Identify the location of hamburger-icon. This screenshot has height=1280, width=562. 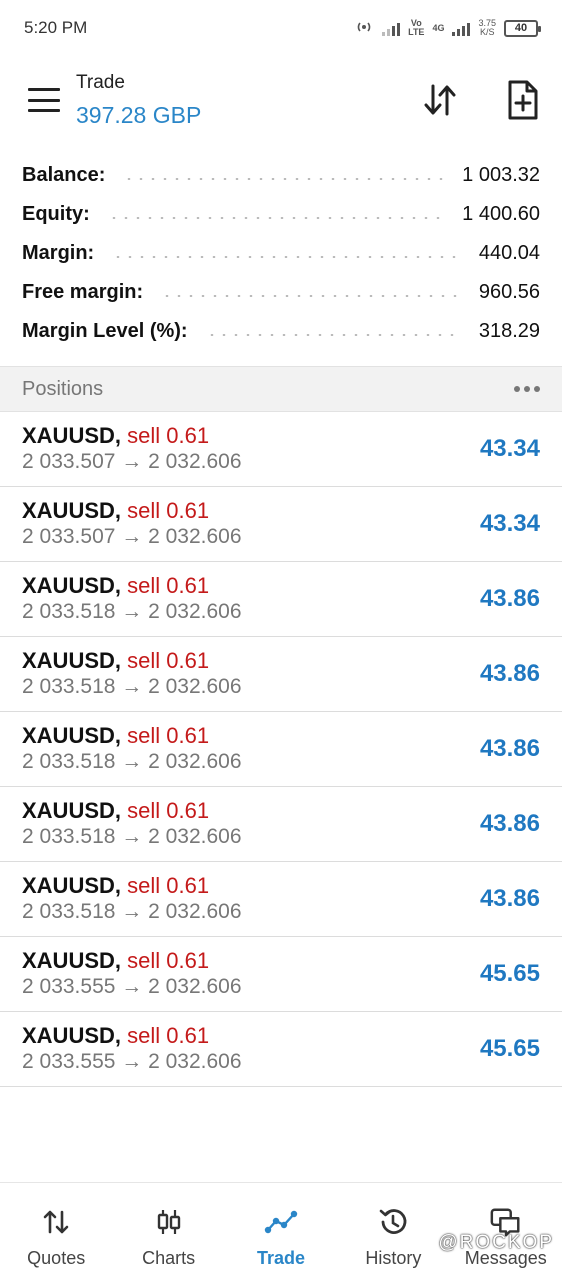
(44, 89).